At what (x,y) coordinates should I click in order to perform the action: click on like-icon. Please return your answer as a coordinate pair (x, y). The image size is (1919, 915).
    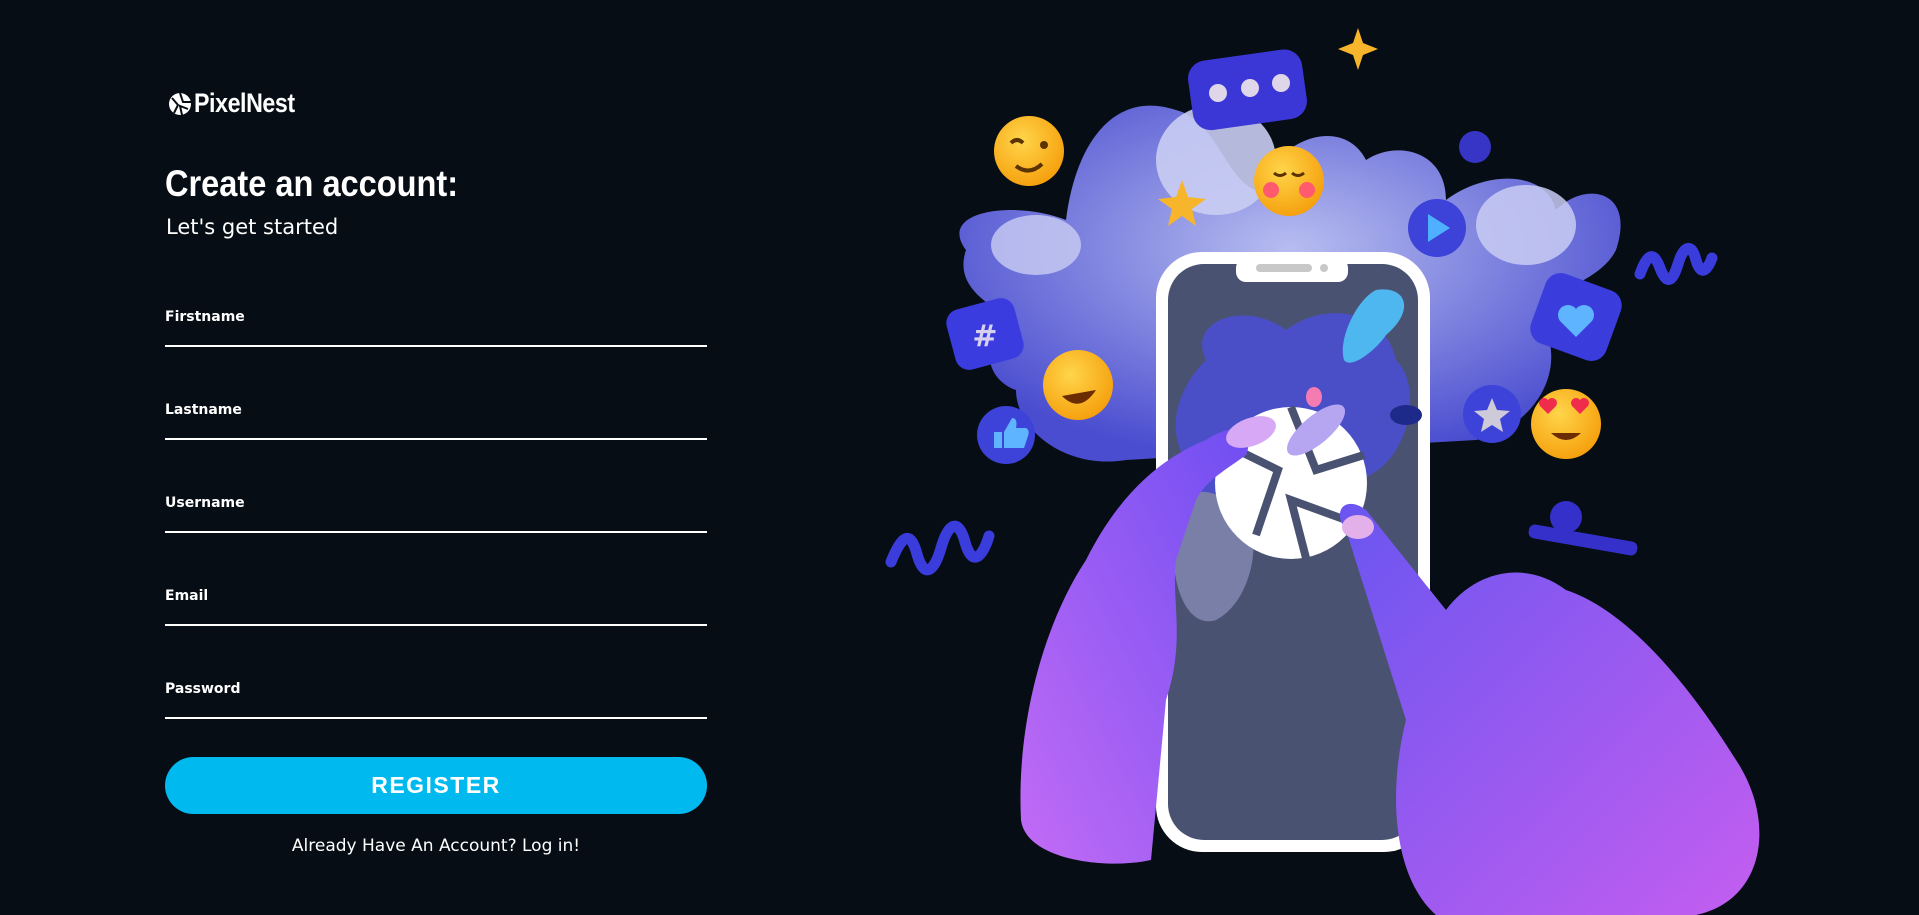
    Looking at the image, I should click on (1006, 435).